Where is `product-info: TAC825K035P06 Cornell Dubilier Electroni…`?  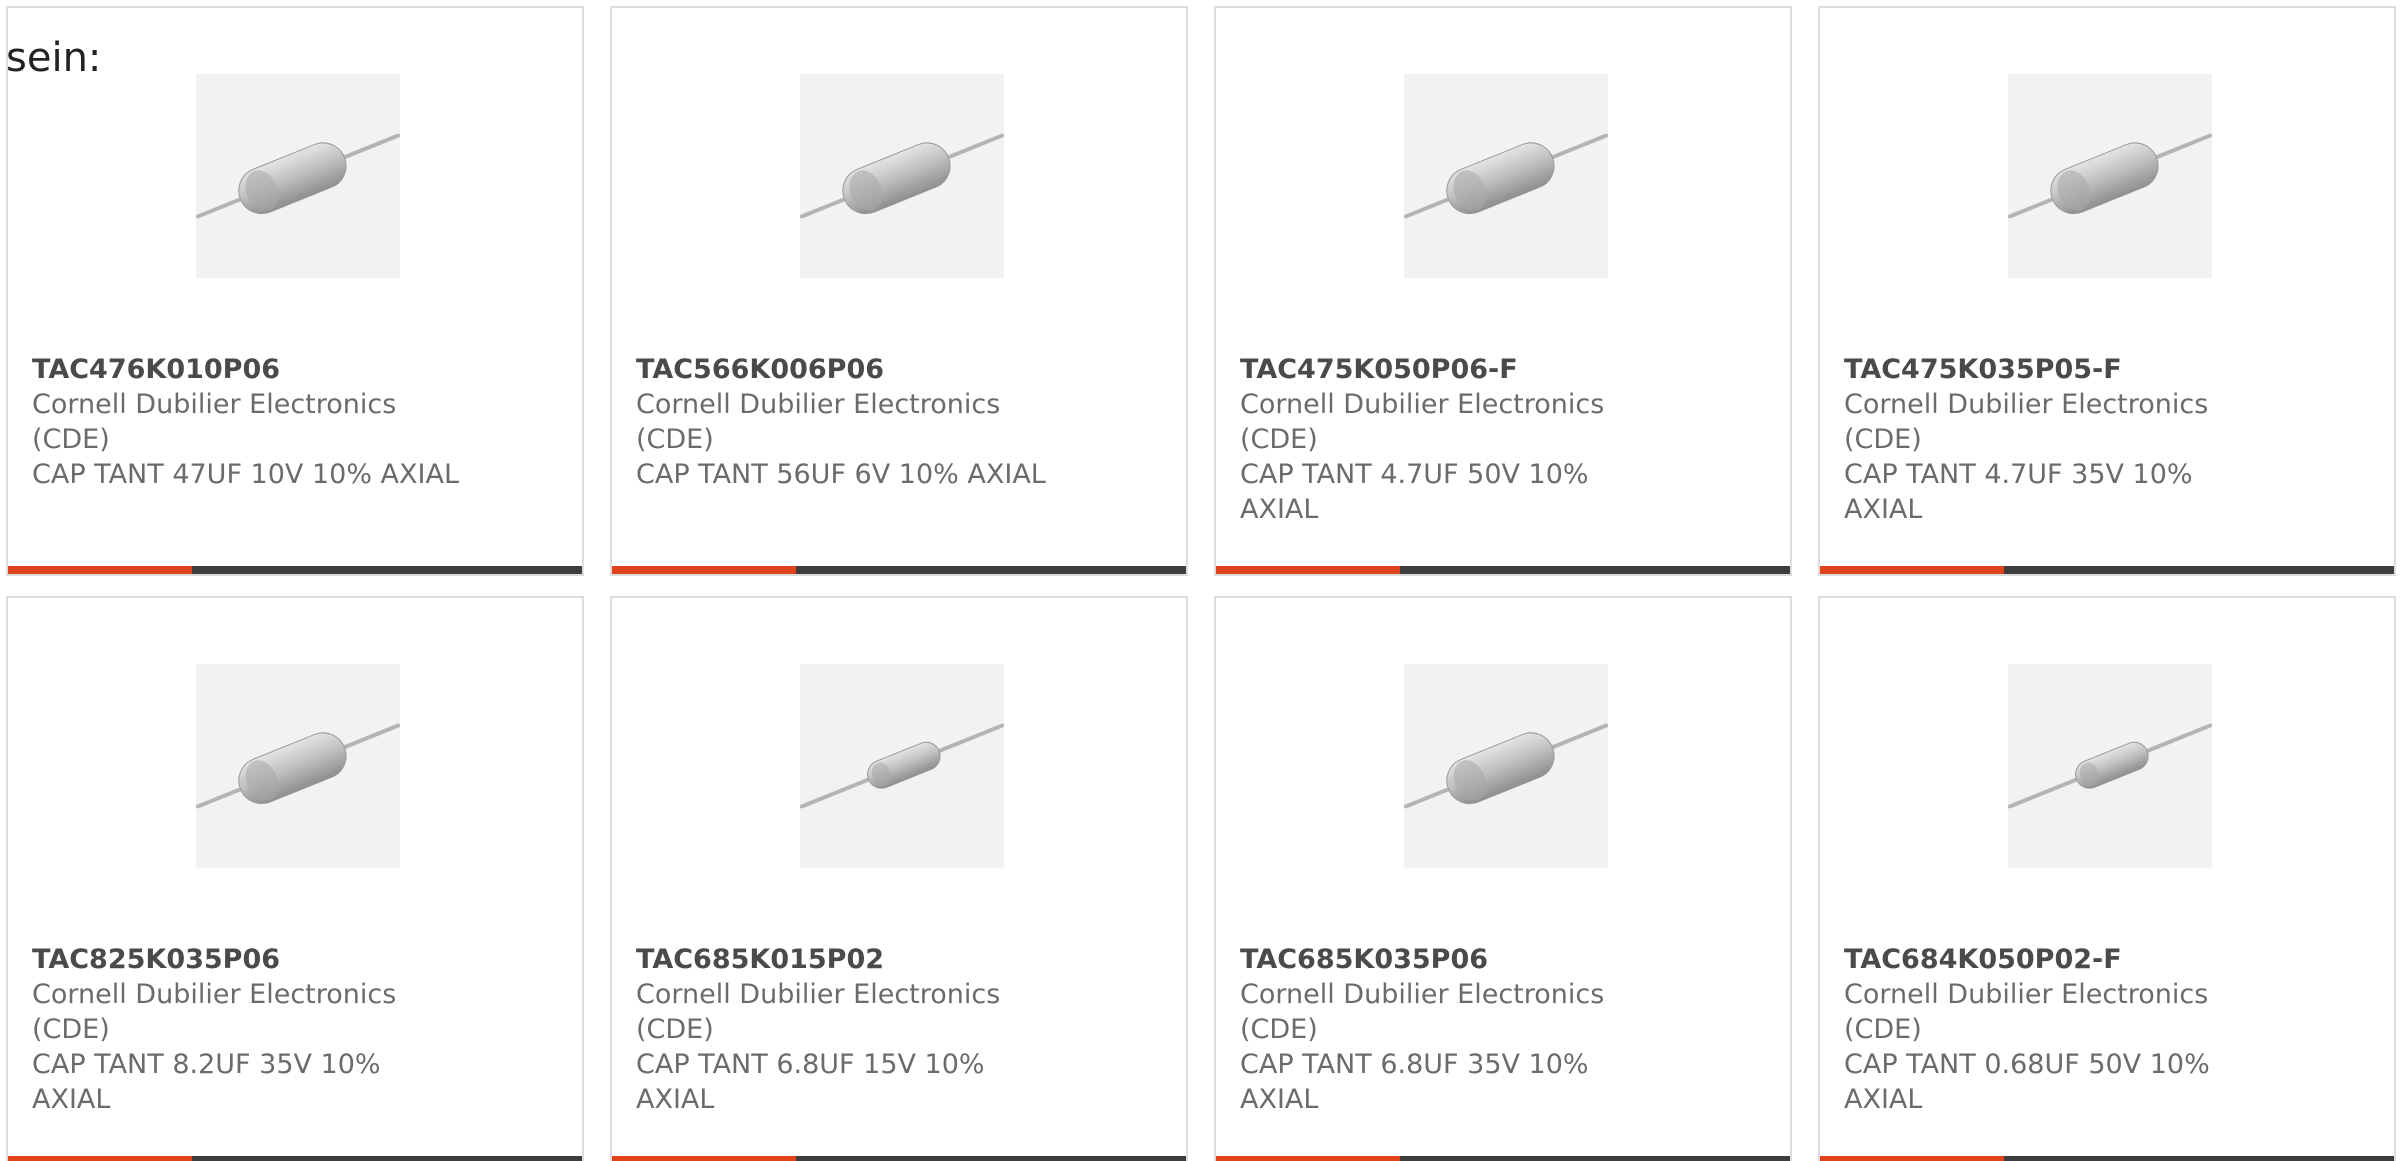
product-info: TAC825K035P06 Cornell Dubilier Electroni… is located at coordinates (247, 1029).